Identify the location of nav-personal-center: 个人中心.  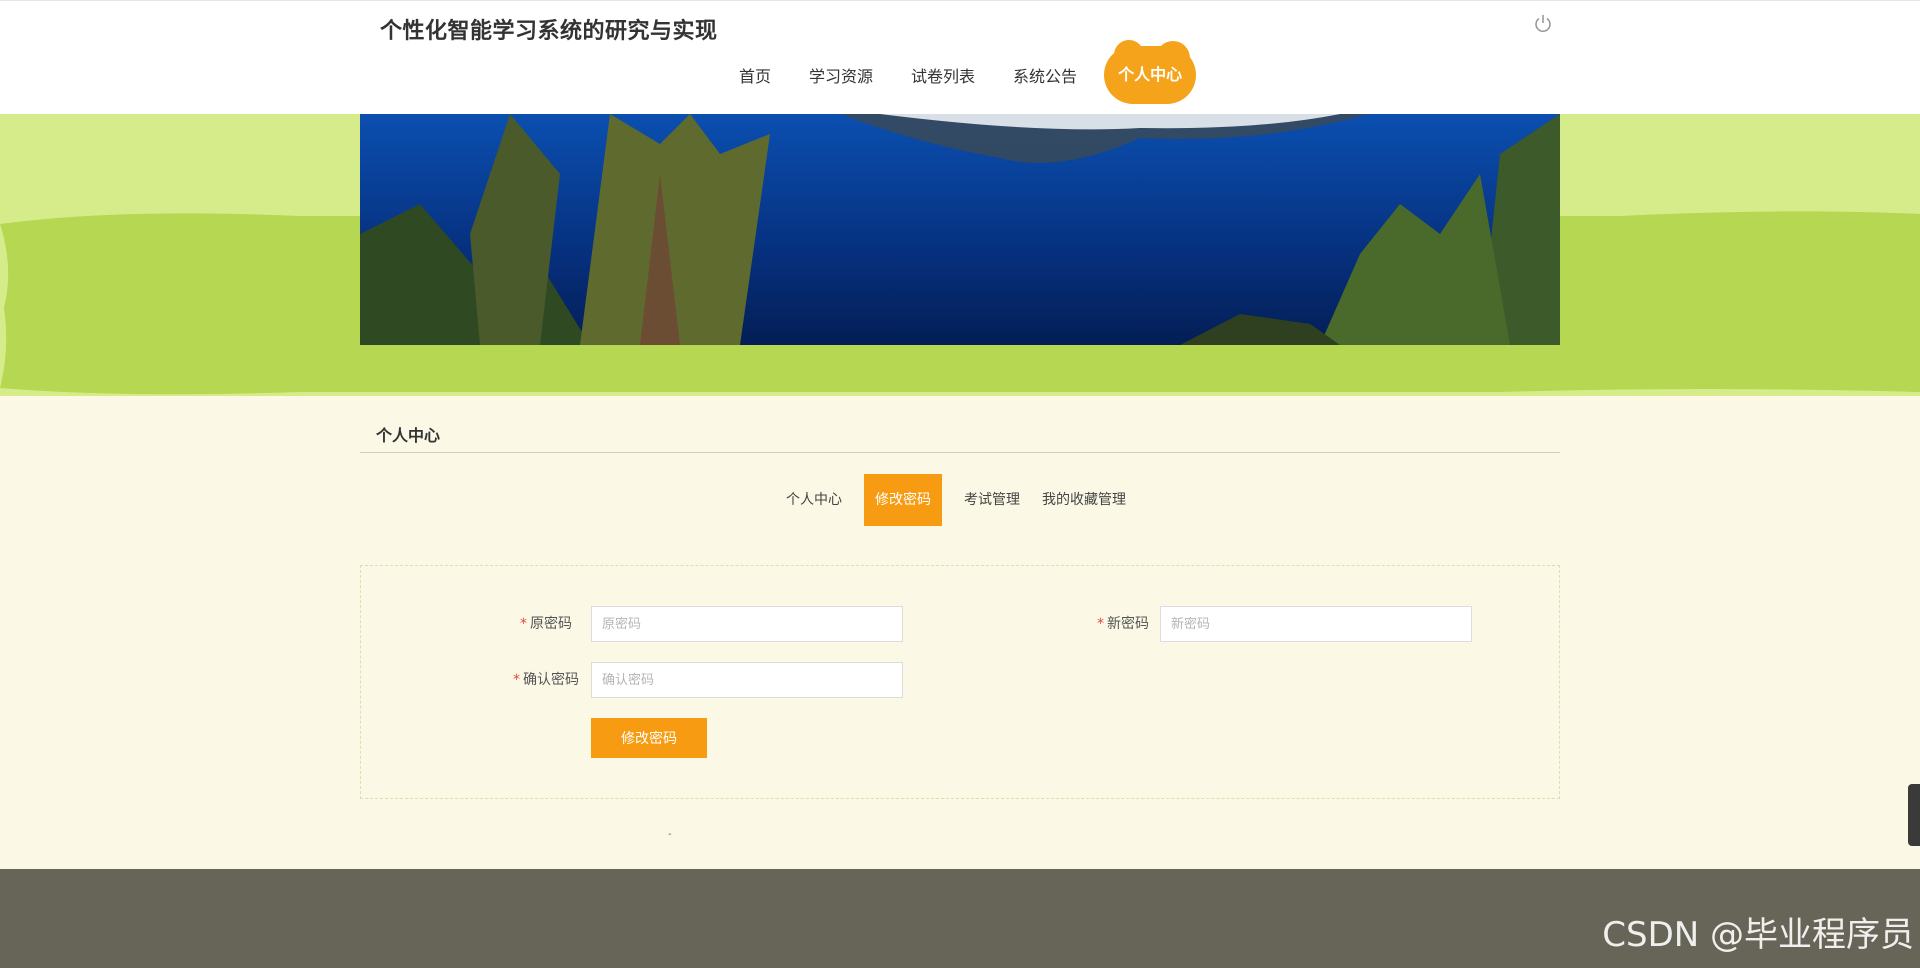
(1150, 72).